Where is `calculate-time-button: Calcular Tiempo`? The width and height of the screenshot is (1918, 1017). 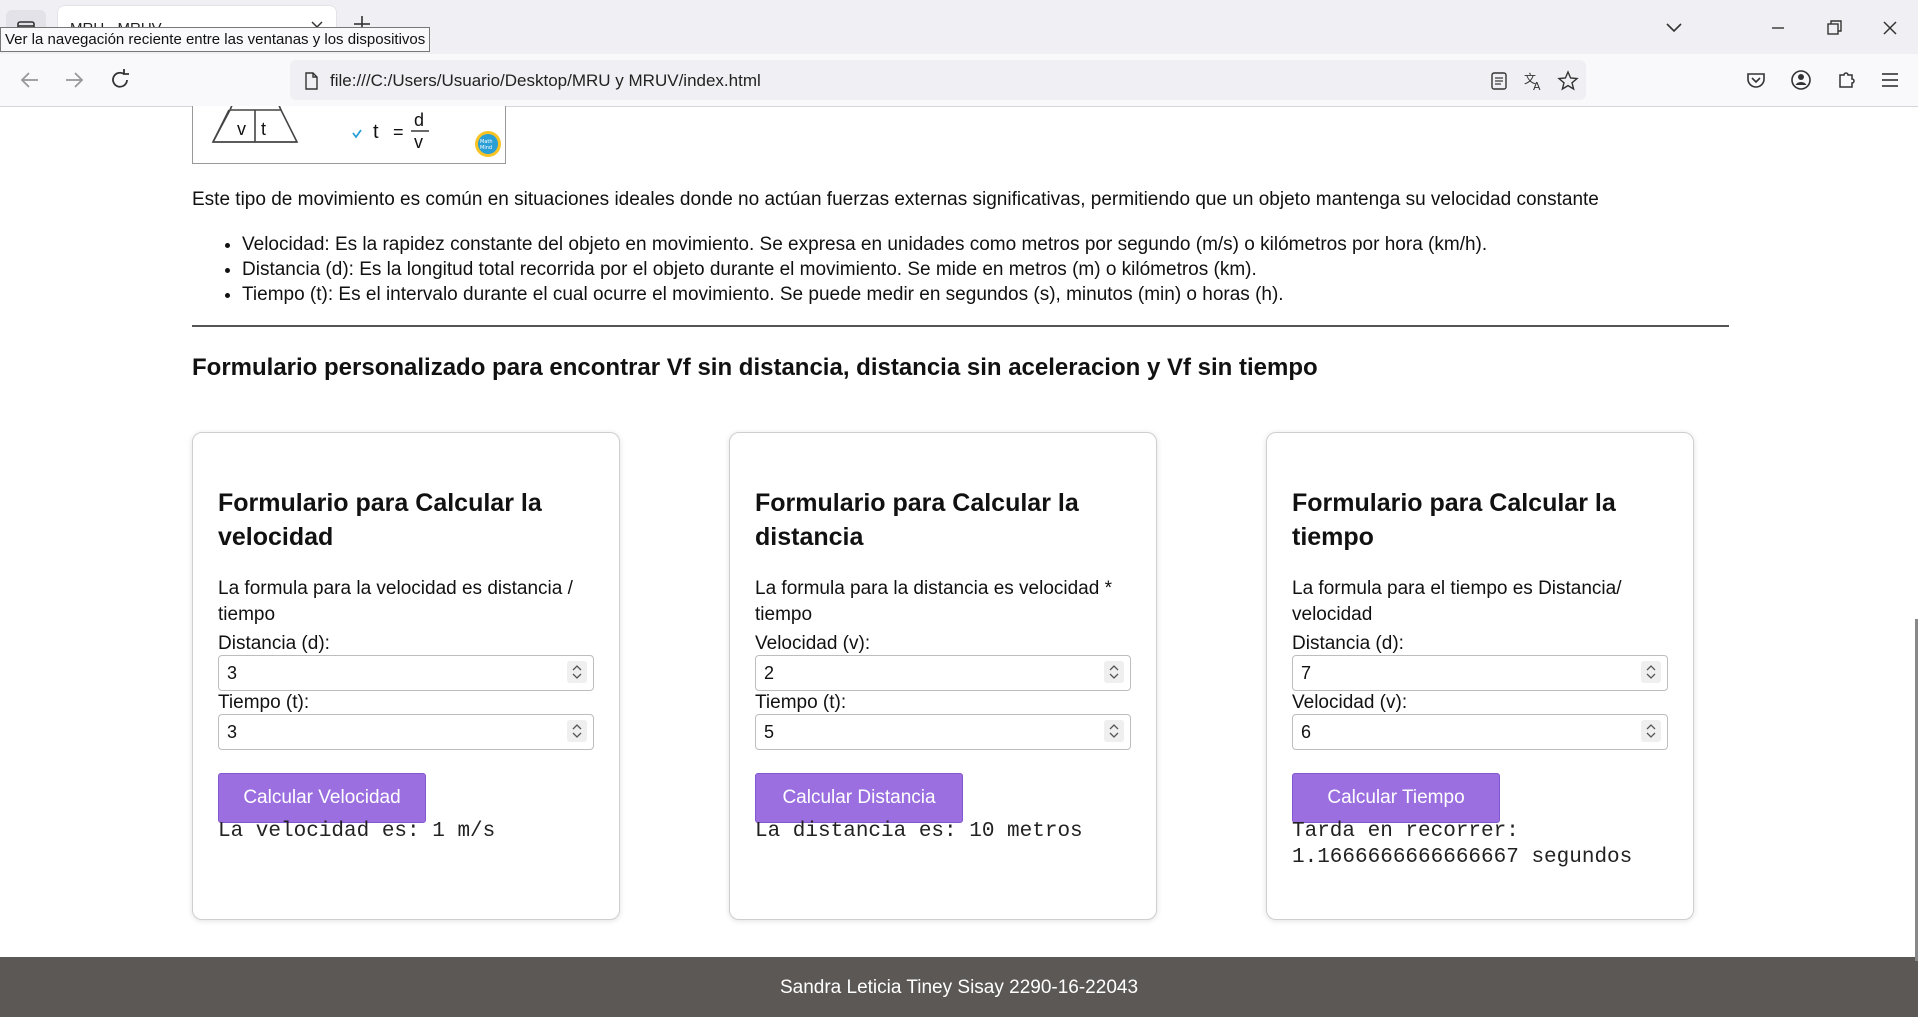
calculate-time-button: Calcular Tiempo is located at coordinates (1396, 798).